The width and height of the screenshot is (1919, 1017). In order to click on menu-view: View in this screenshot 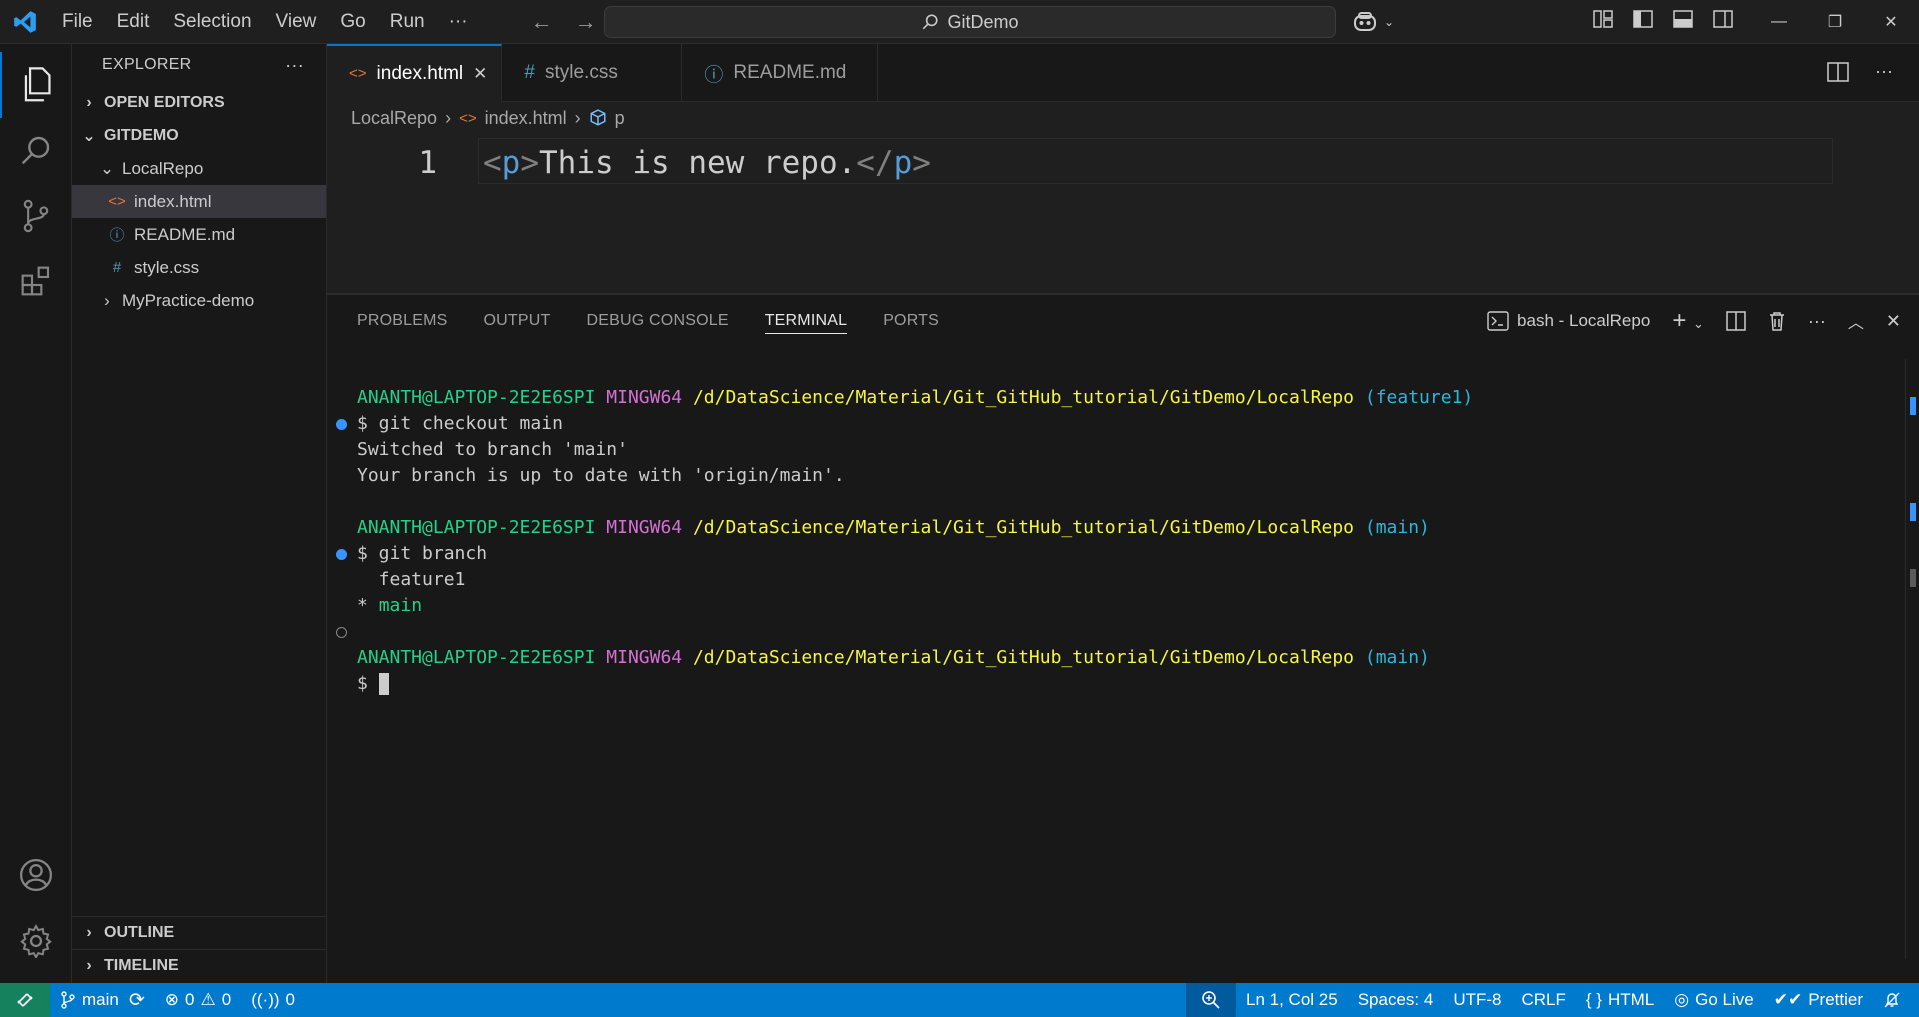, I will do `click(296, 22)`.